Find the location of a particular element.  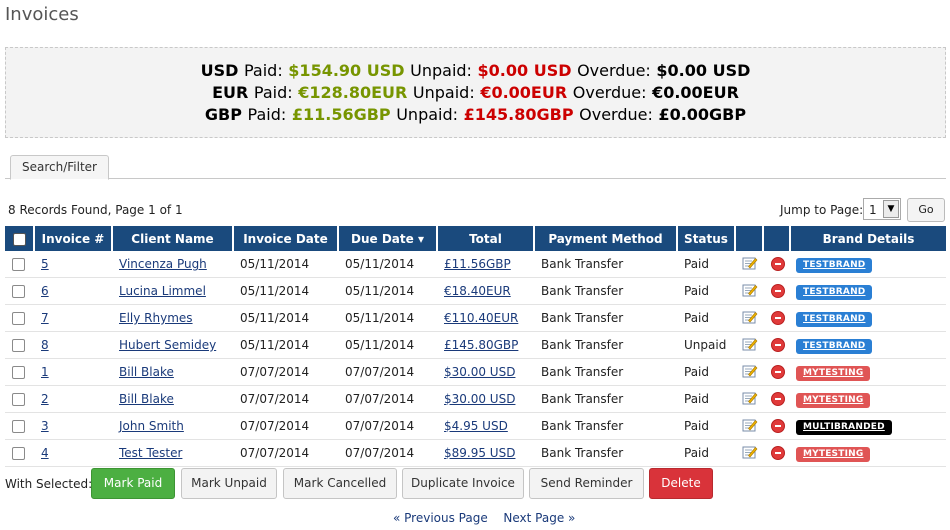

previous-page-link: « Previous Page is located at coordinates (440, 518).